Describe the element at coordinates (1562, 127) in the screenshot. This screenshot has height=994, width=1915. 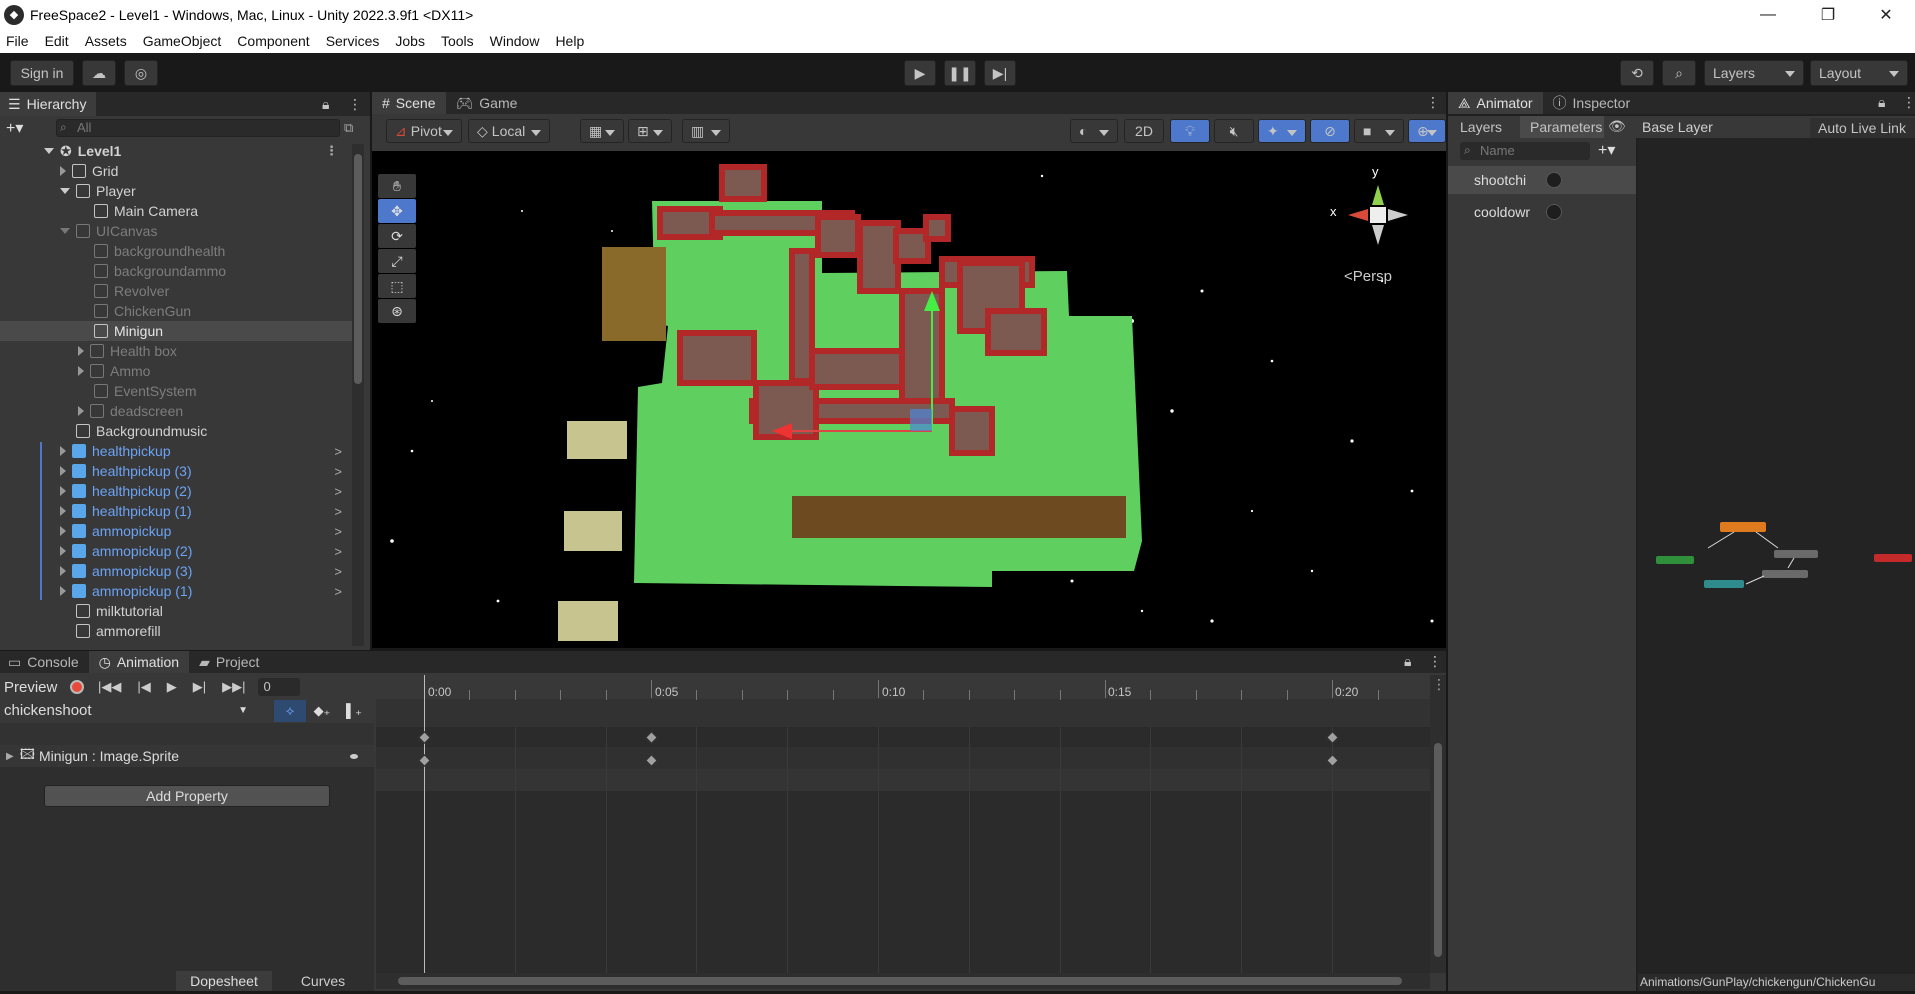
I see `tab-parameters: Parameters` at that location.